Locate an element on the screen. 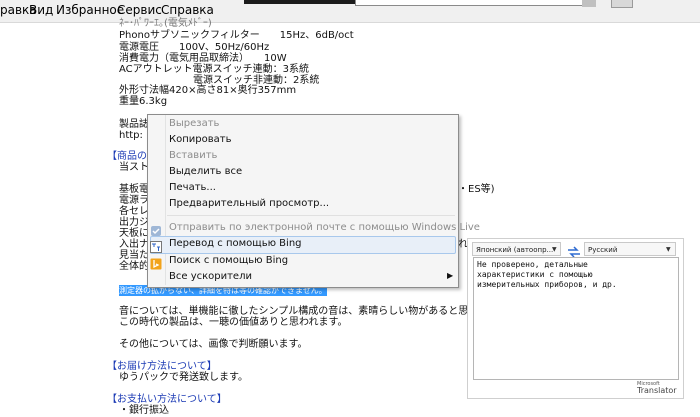 This screenshot has width=700, height=417. sound-line: この時代の製品は、一聴の価値ありと思われます。 is located at coordinates (233, 322).